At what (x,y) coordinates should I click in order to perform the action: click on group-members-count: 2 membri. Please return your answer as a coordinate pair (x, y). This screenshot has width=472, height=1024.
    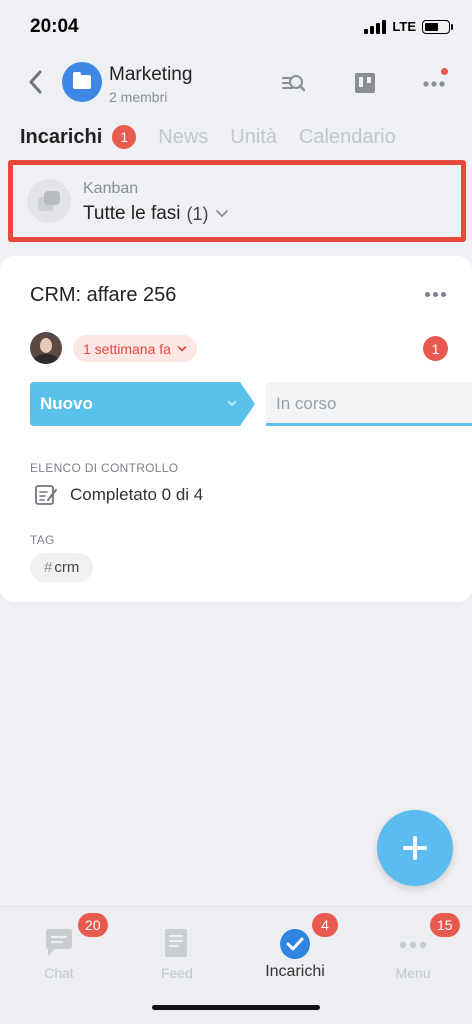
    Looking at the image, I should click on (138, 97).